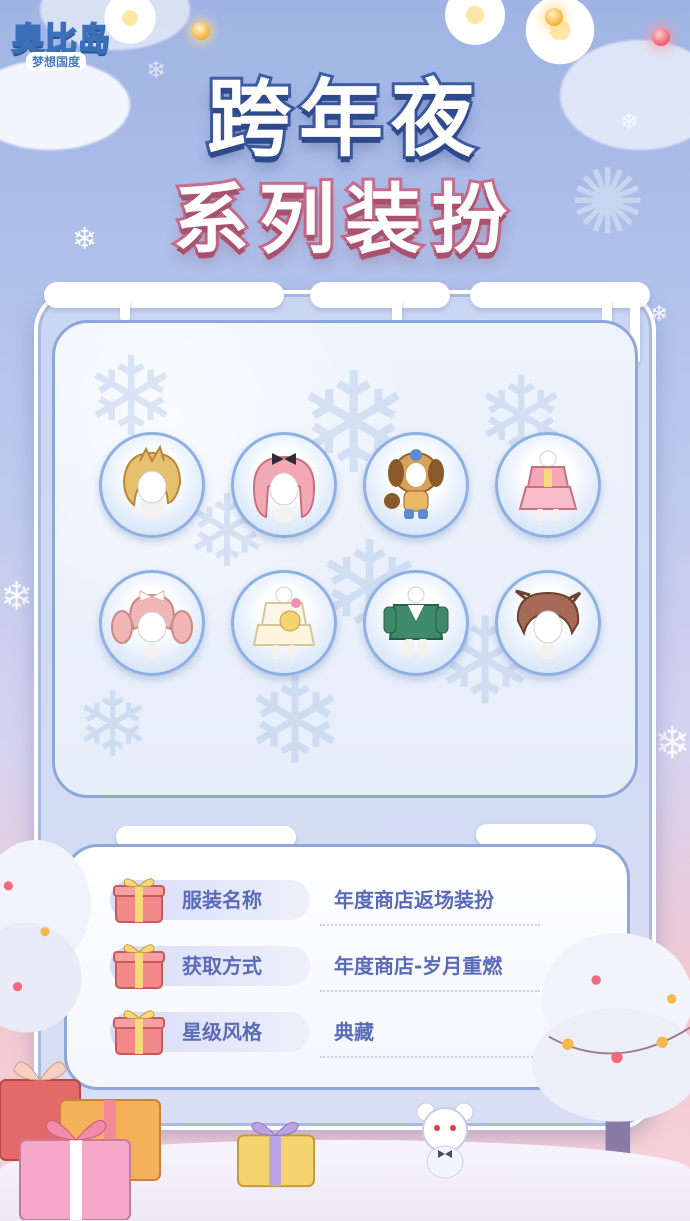 Image resolution: width=690 pixels, height=1221 pixels. I want to click on pink-twintail-hair-icon, so click(152, 624).